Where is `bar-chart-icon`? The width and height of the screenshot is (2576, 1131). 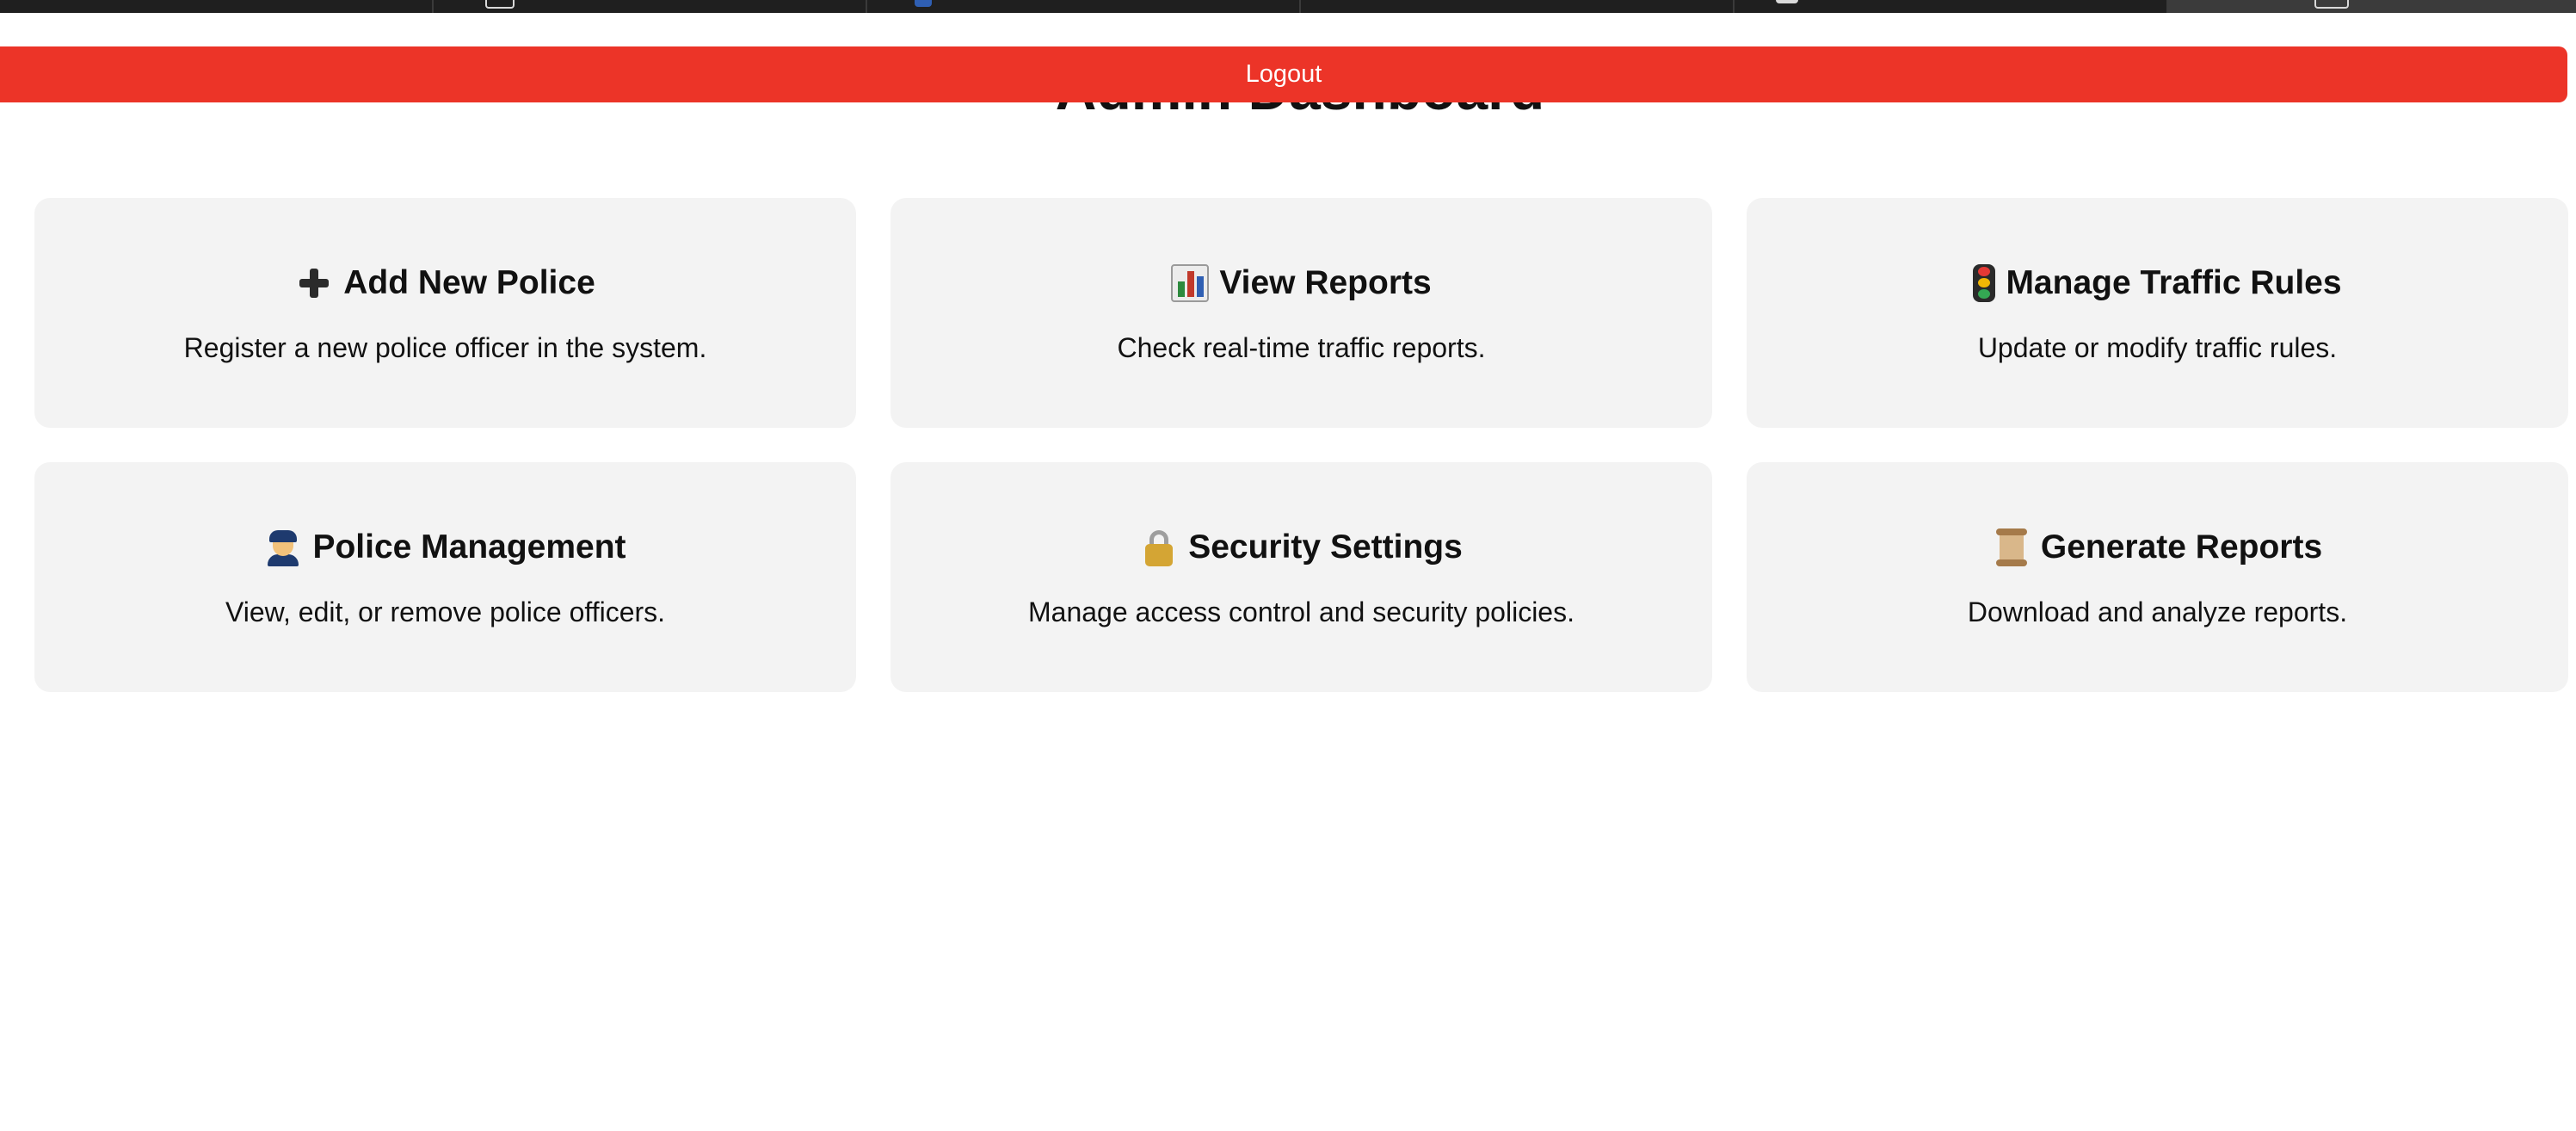 bar-chart-icon is located at coordinates (1190, 283).